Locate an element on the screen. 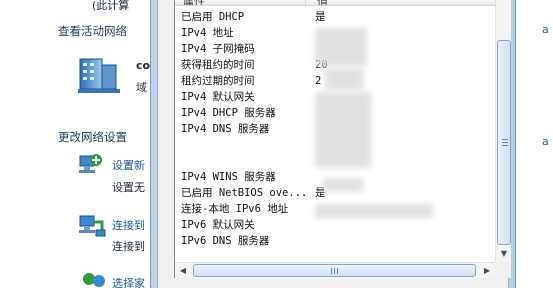 This screenshot has width=553, height=288. scrollbar-corner is located at coordinates (503, 270).